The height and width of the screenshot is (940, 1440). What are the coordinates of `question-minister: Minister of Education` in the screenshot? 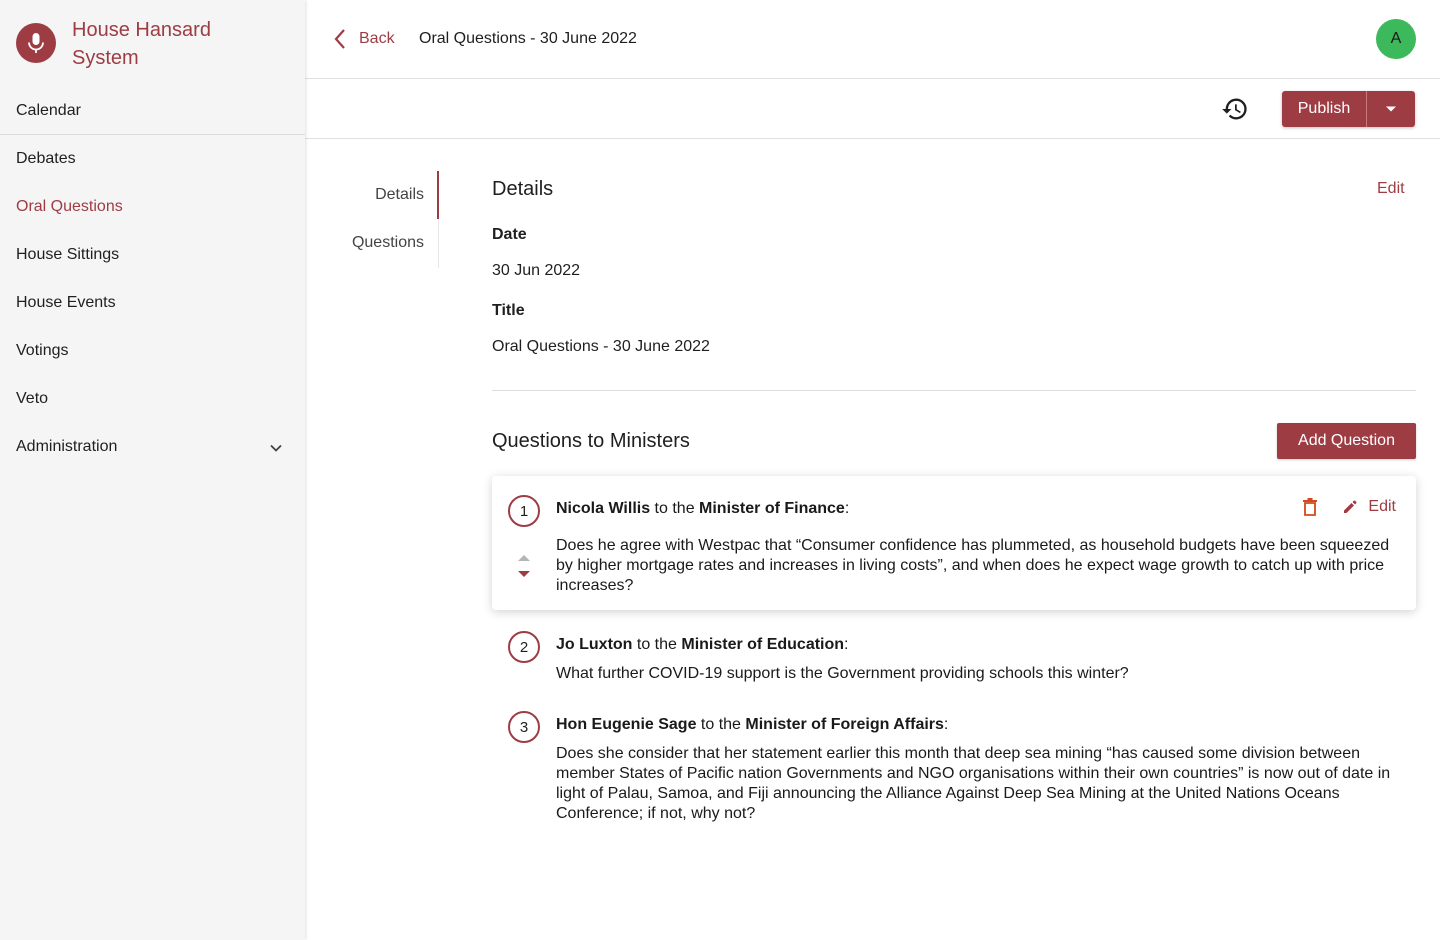 It's located at (763, 644).